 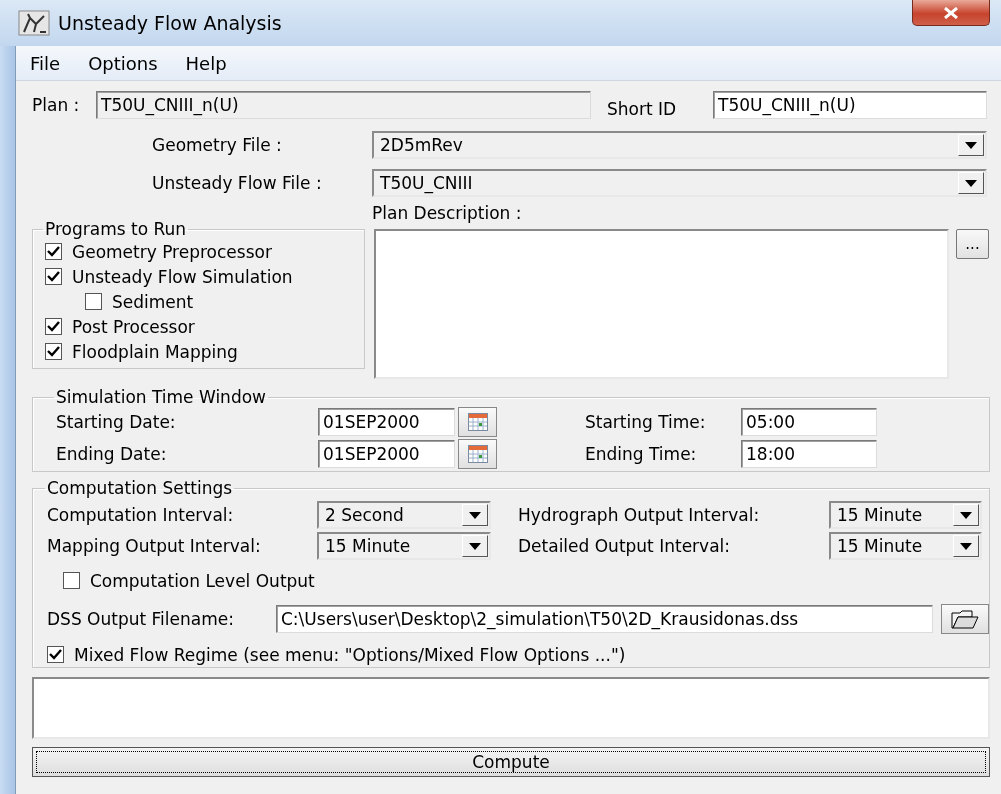 I want to click on checkbox-label: Geometry Preprocessor, so click(x=172, y=251).